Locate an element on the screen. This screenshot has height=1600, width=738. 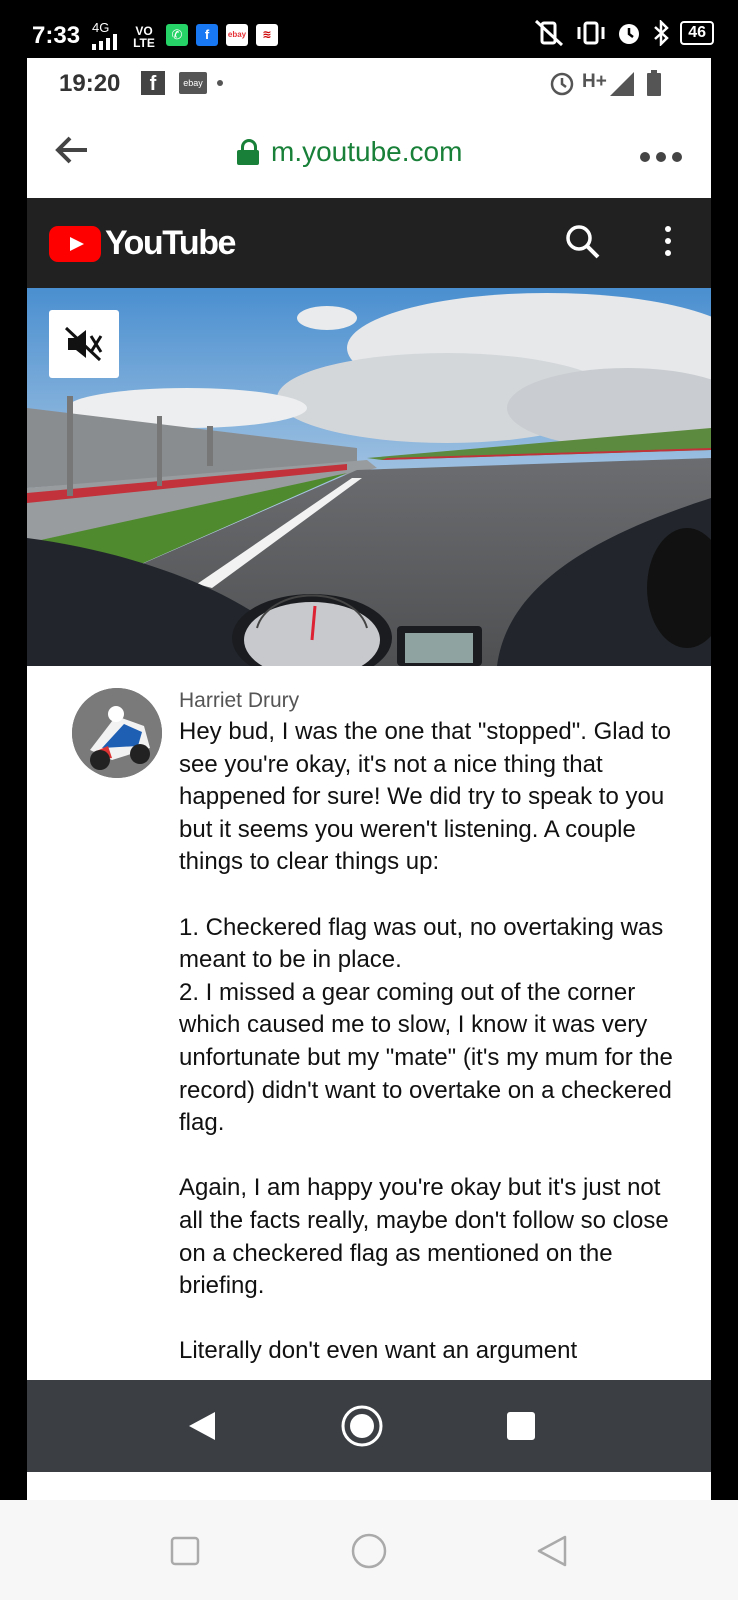
inner-status-time: 19:20 is located at coordinates (90, 83).